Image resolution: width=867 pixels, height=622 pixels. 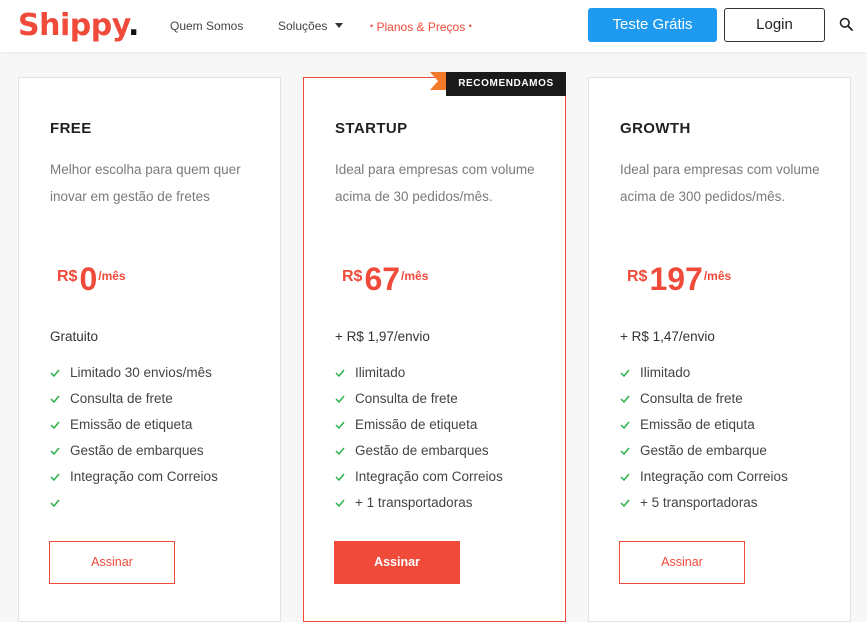 I want to click on nav-planos-label: Planos & Preços, so click(x=421, y=27).